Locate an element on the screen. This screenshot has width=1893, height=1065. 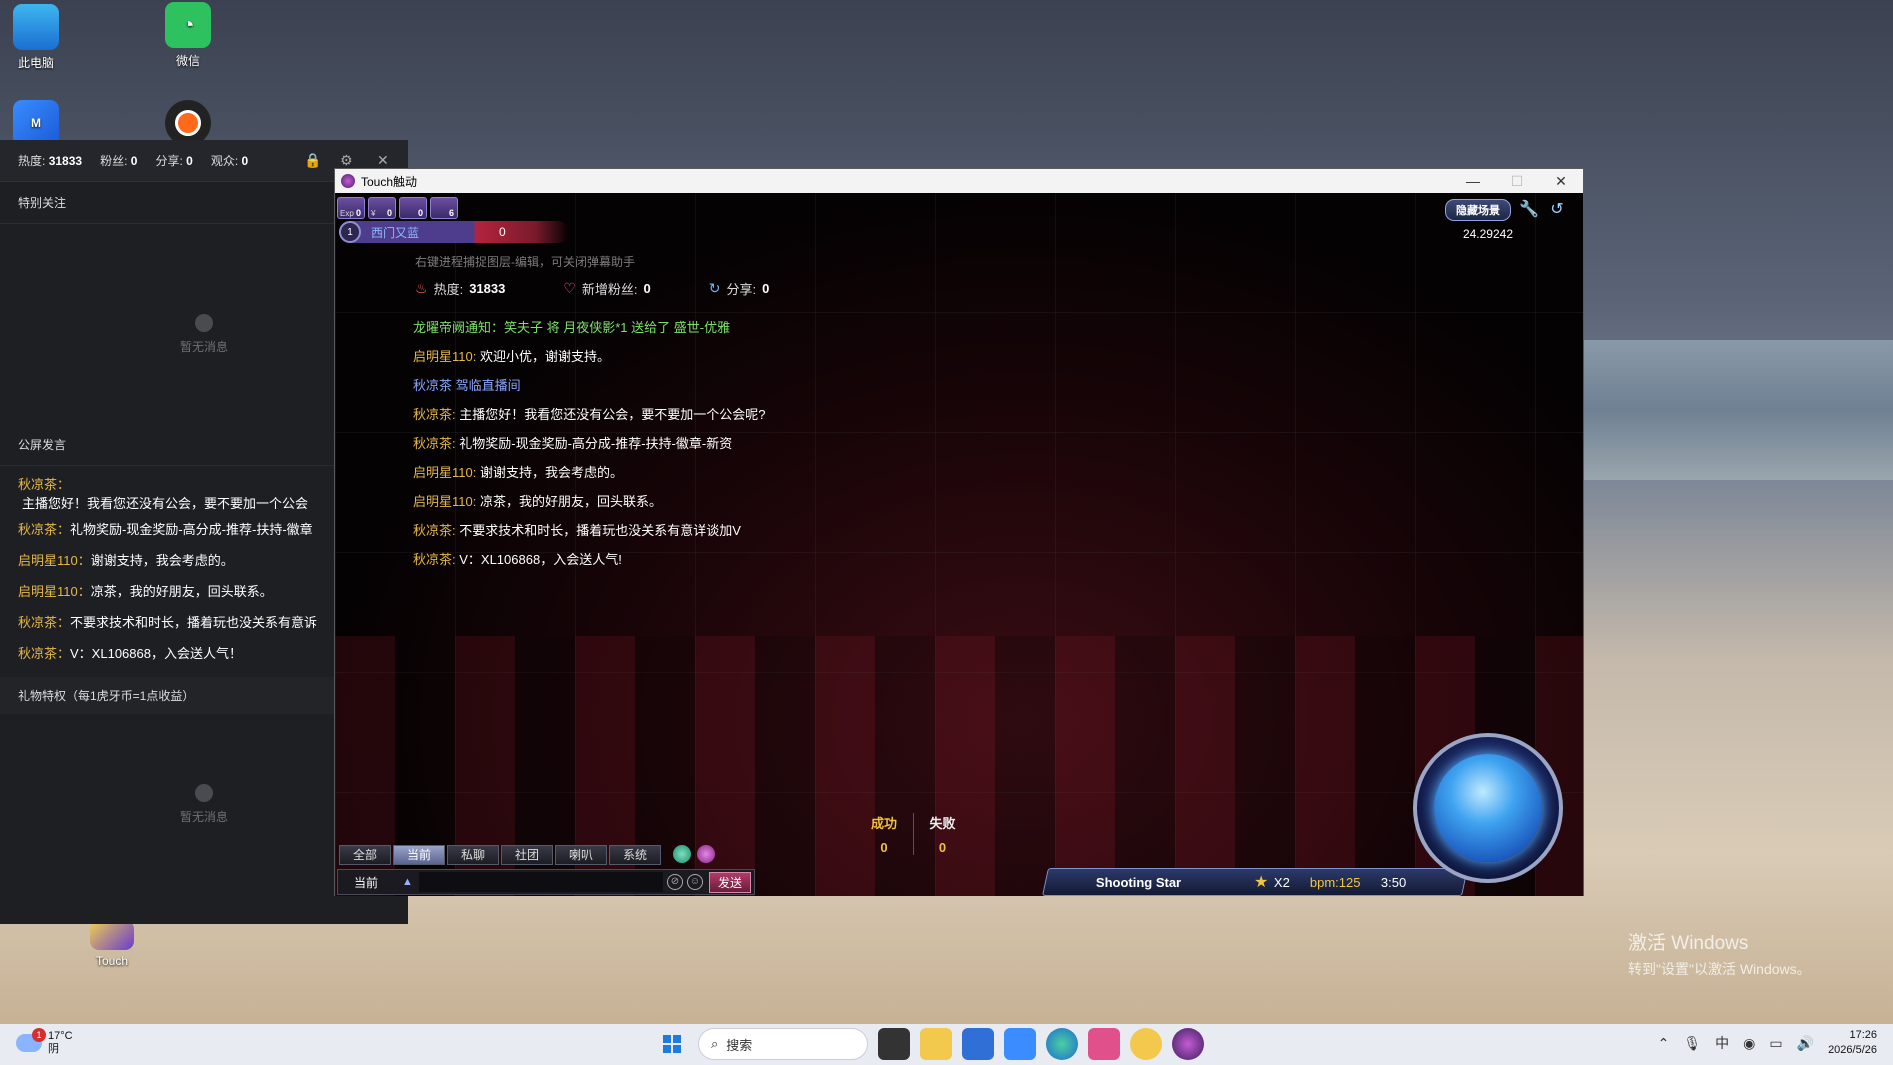
smiley-icon: ☺ is located at coordinates (694, 882).